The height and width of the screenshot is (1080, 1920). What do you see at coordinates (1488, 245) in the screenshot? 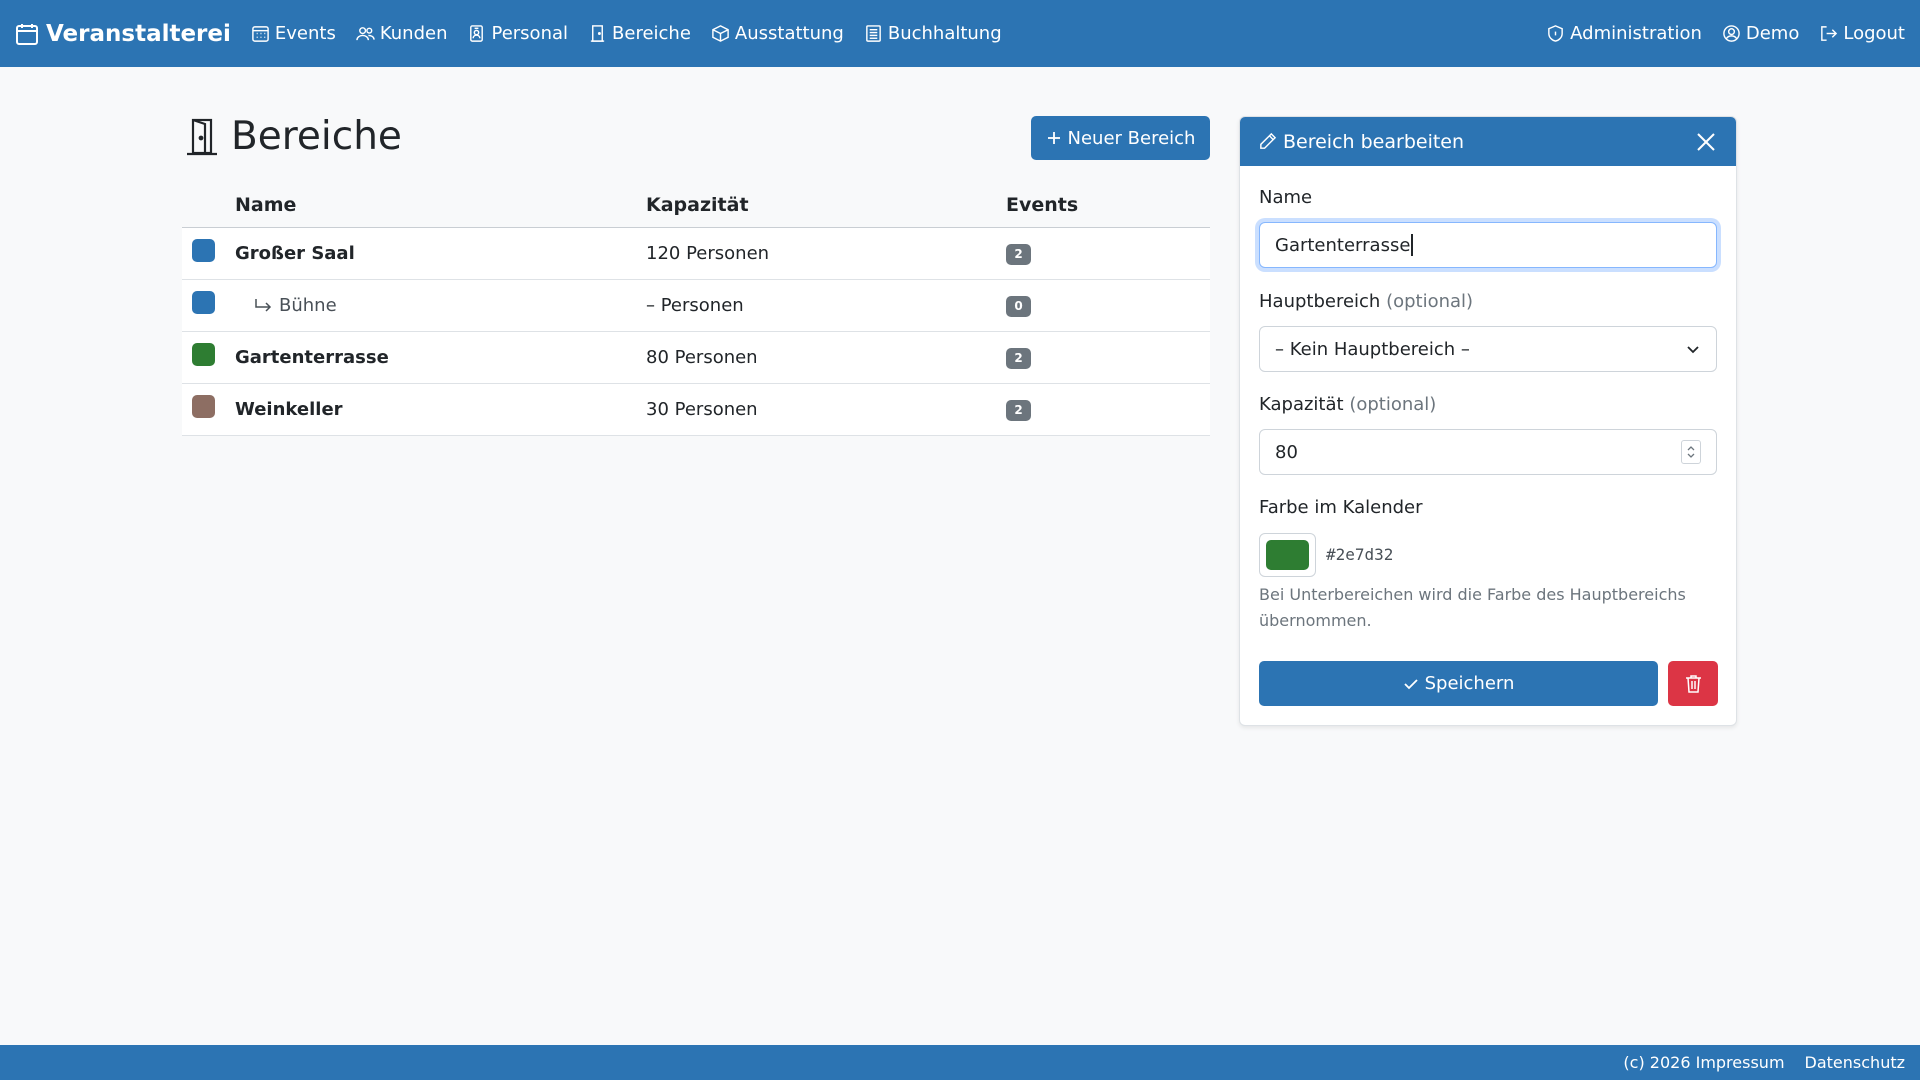
I see `name-input: Gartenterrasse` at bounding box center [1488, 245].